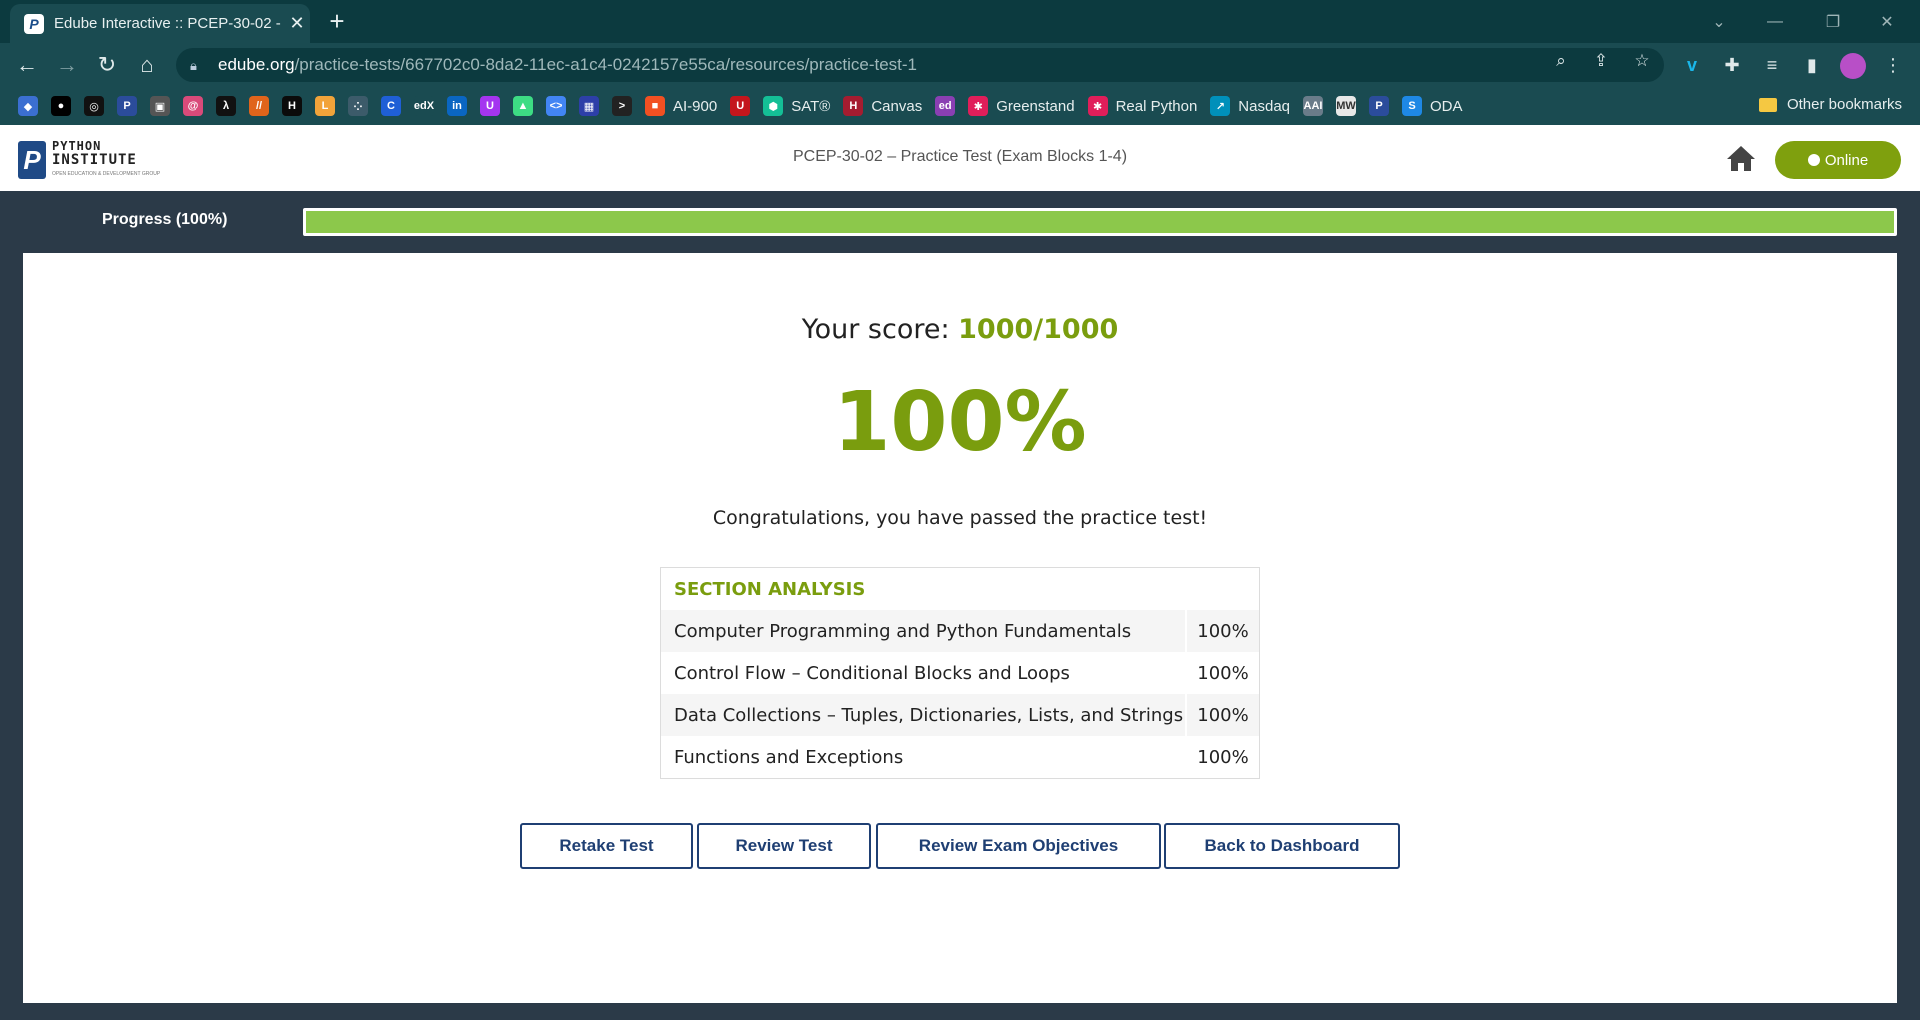  I want to click on tab-search-icon: ⌄, so click(1719, 21).